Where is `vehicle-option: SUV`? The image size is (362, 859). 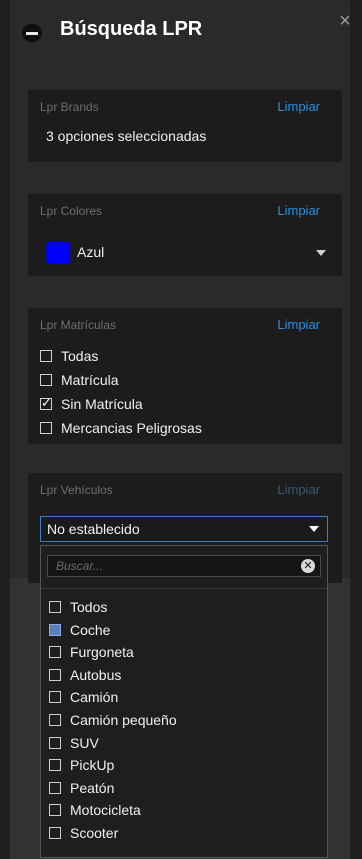 vehicle-option: SUV is located at coordinates (74, 743).